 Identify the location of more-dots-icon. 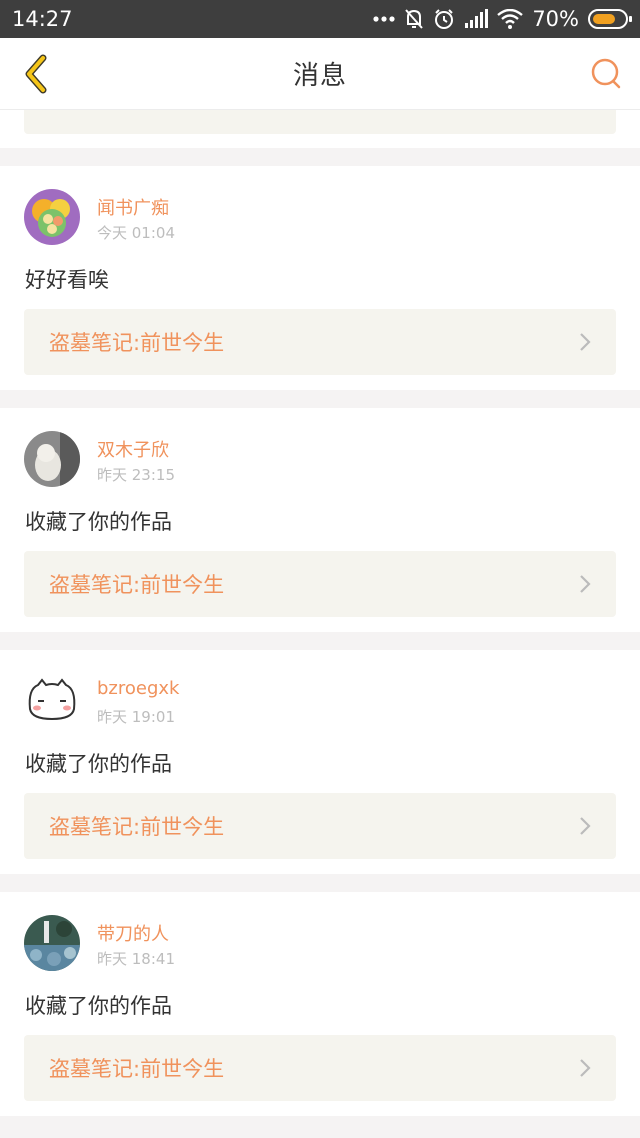
(384, 19).